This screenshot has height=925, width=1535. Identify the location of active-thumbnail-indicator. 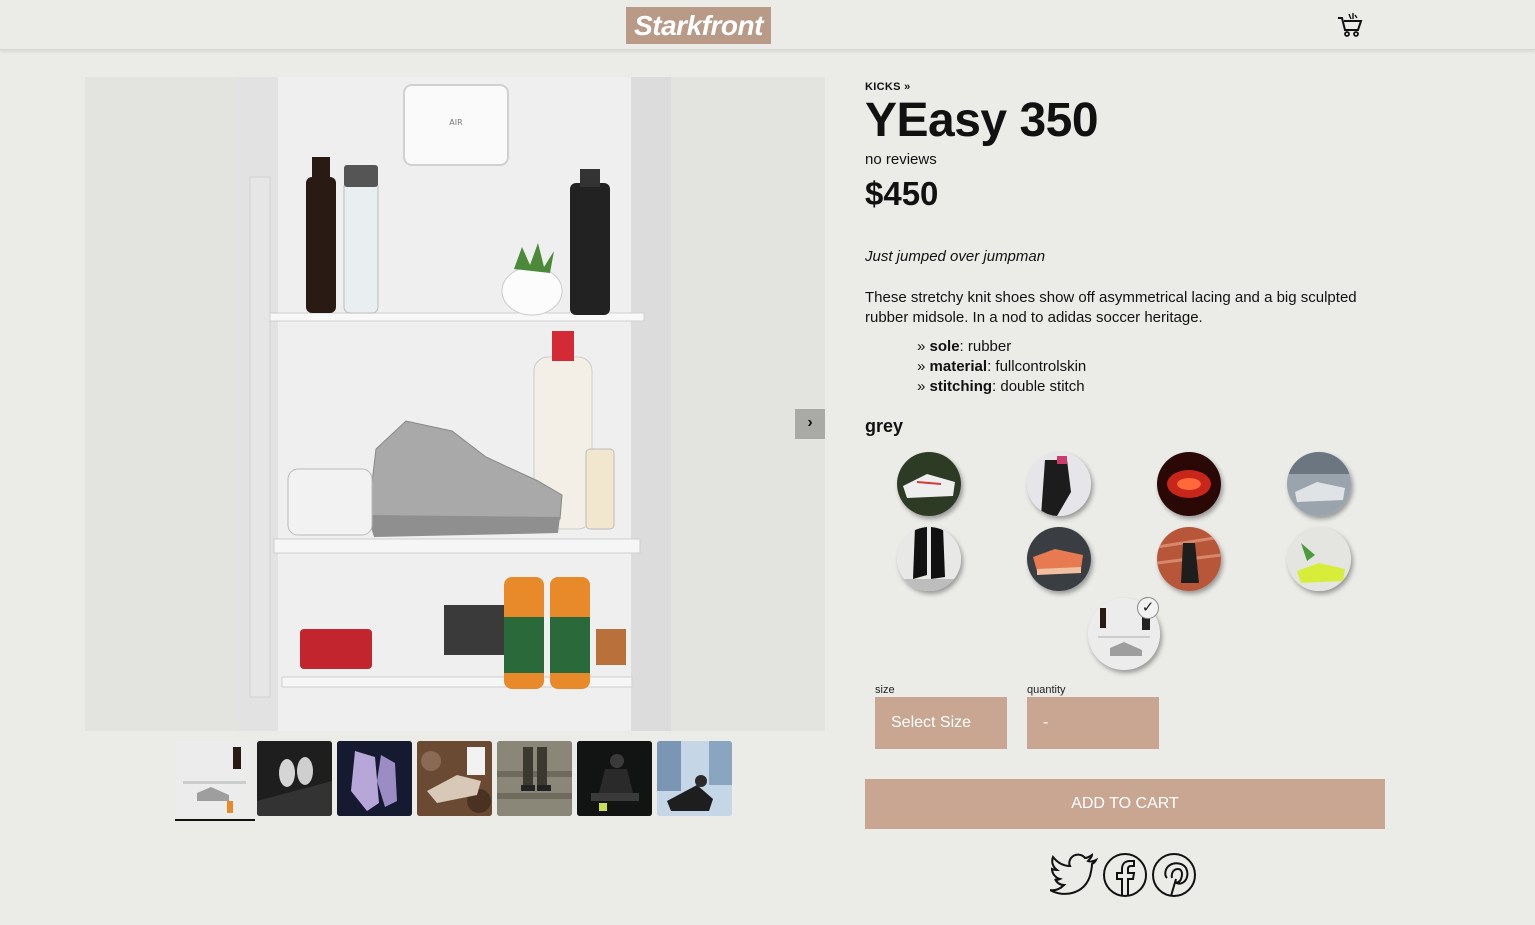
(215, 820).